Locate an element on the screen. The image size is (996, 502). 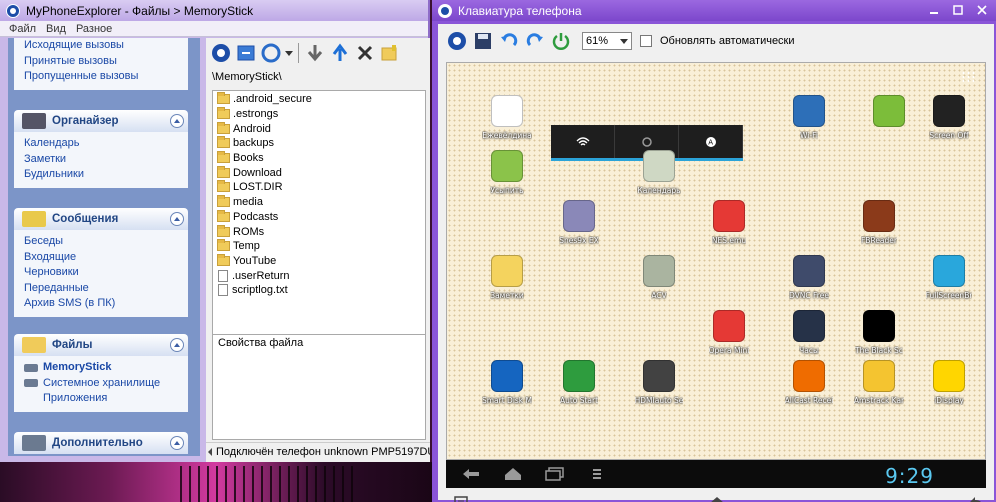
app-shortcut: iDisplay is located at coordinates (949, 381).